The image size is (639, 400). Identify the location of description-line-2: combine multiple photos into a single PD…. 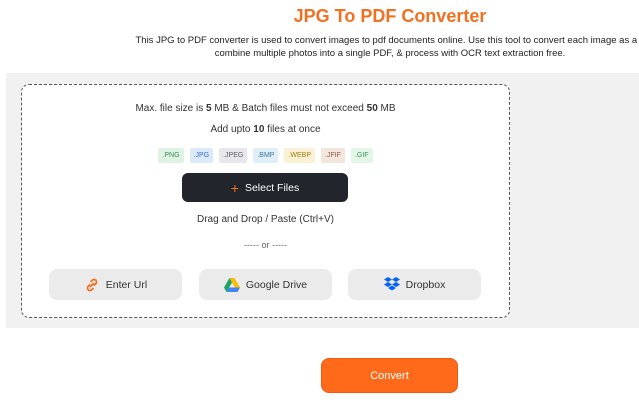
(390, 53).